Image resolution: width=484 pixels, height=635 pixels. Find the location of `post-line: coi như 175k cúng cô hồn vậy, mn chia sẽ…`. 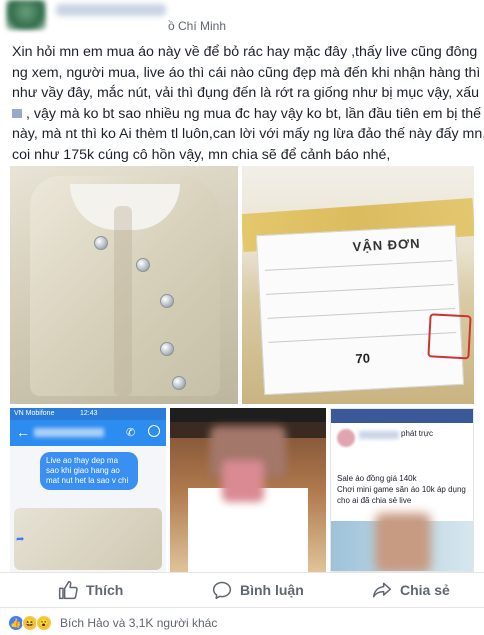

post-line: coi như 175k cúng cô hồn vậy, mn chia sẽ… is located at coordinates (201, 154).